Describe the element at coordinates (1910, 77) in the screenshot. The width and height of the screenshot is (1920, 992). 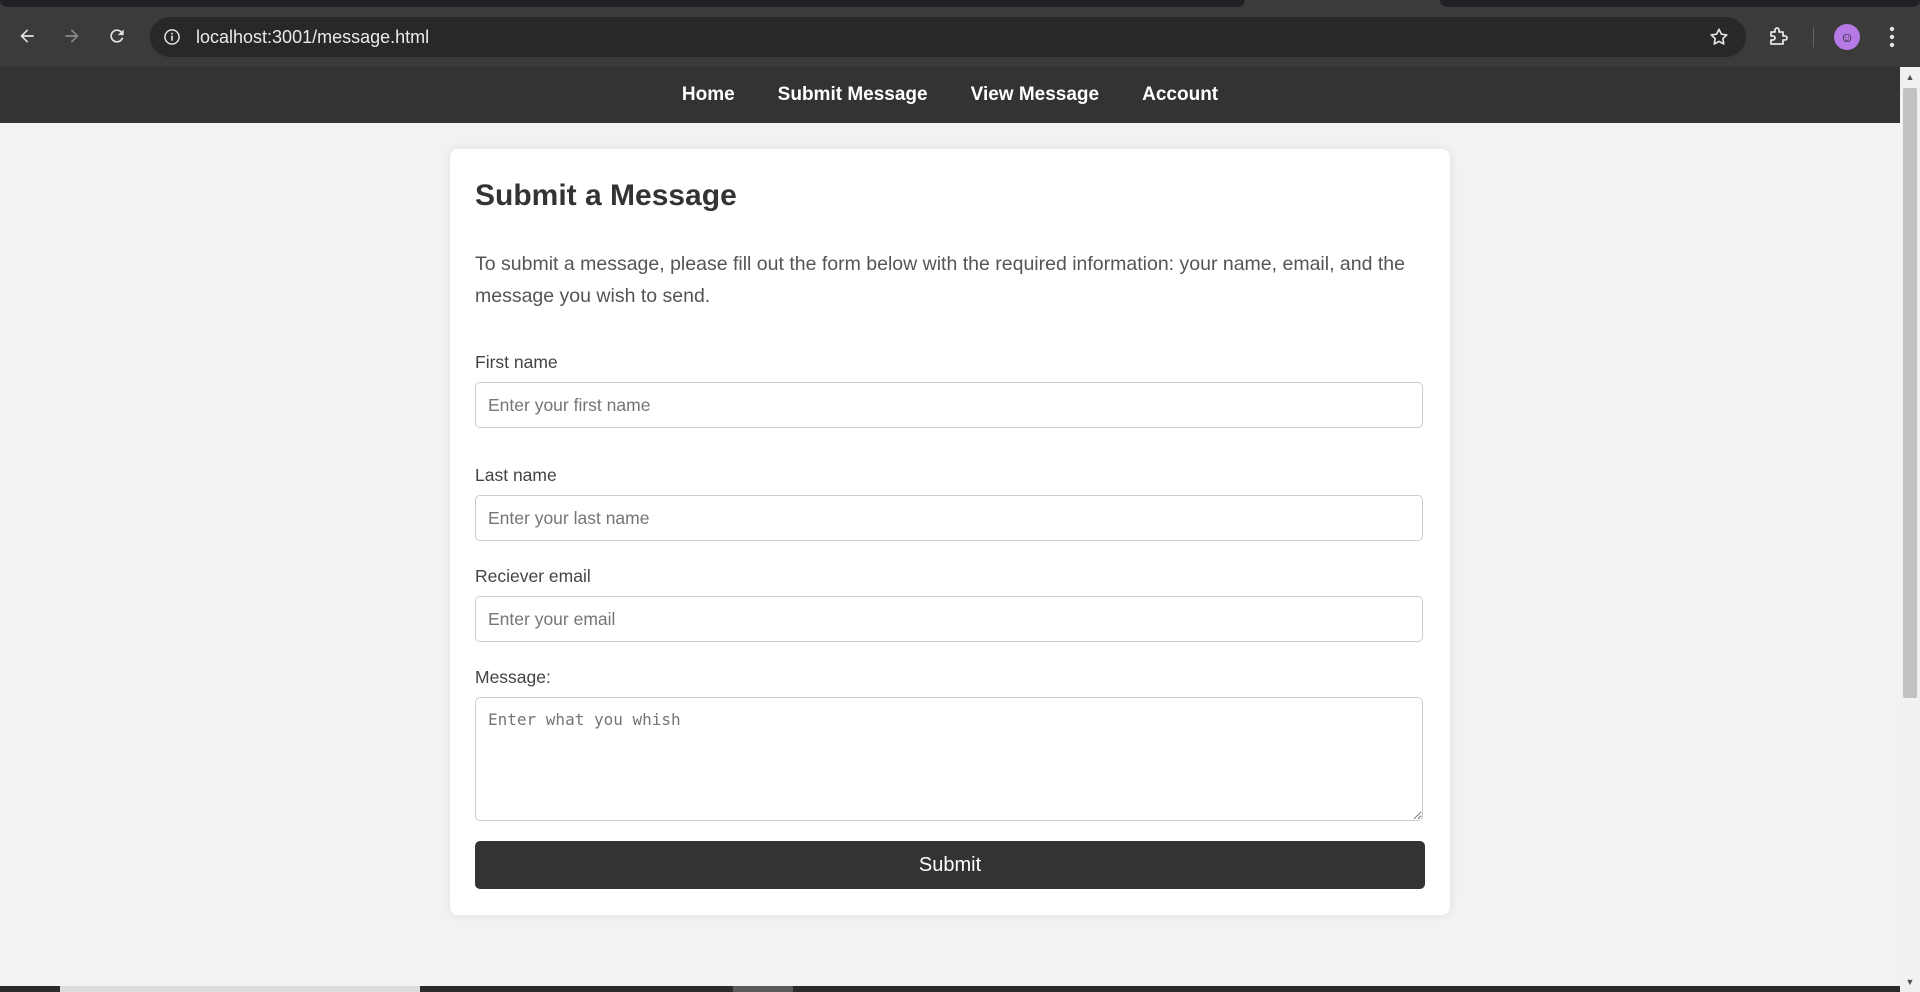
I see `scroll-up-arrow-icon: ▲` at that location.